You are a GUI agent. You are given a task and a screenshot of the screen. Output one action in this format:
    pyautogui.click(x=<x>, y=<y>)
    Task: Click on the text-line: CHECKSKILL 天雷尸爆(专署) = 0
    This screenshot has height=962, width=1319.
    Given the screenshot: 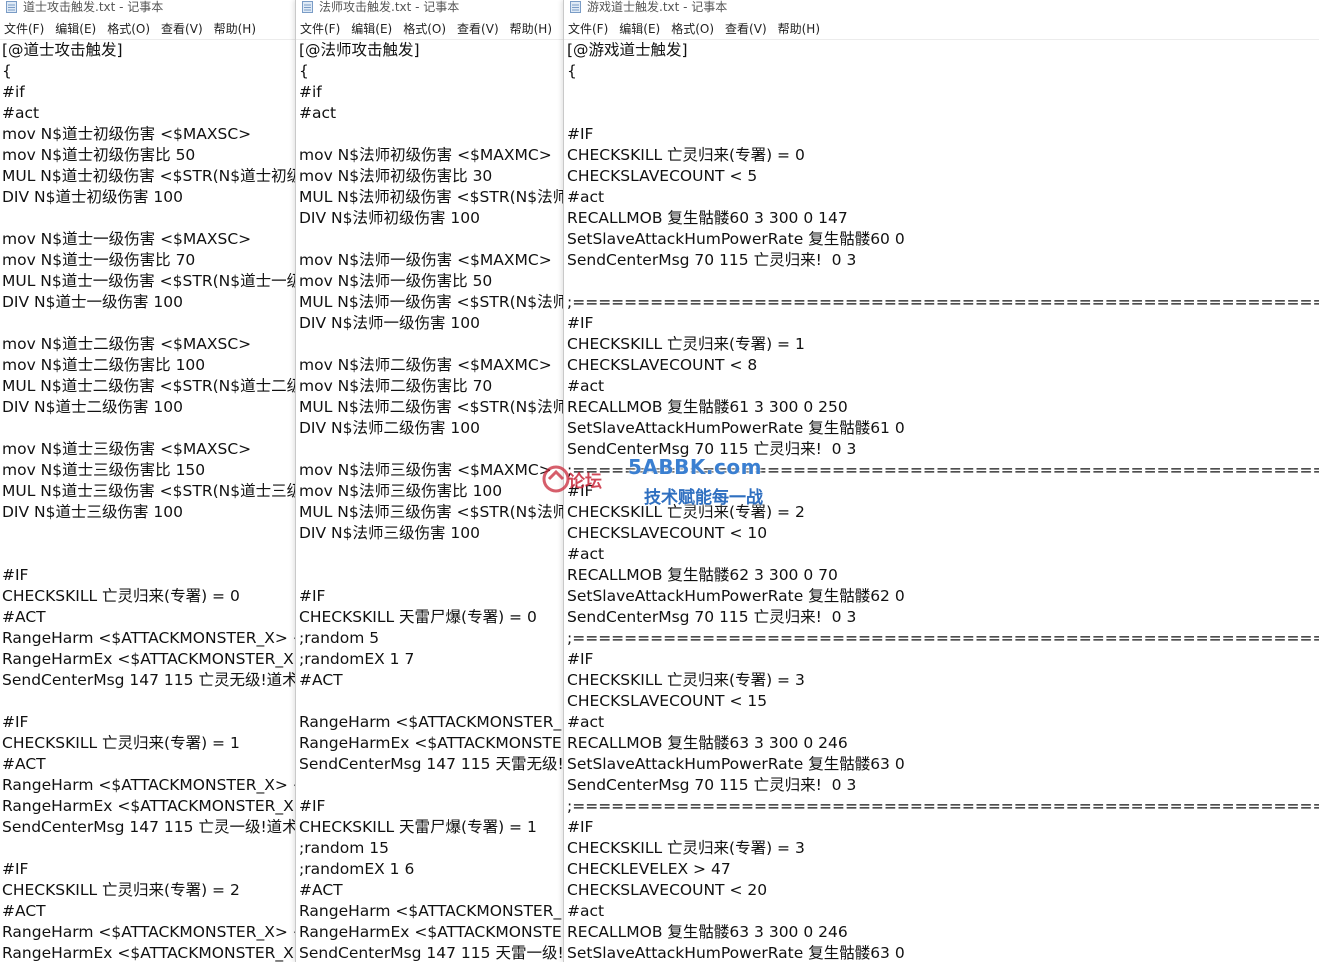 What is the action you would take?
    pyautogui.click(x=418, y=617)
    